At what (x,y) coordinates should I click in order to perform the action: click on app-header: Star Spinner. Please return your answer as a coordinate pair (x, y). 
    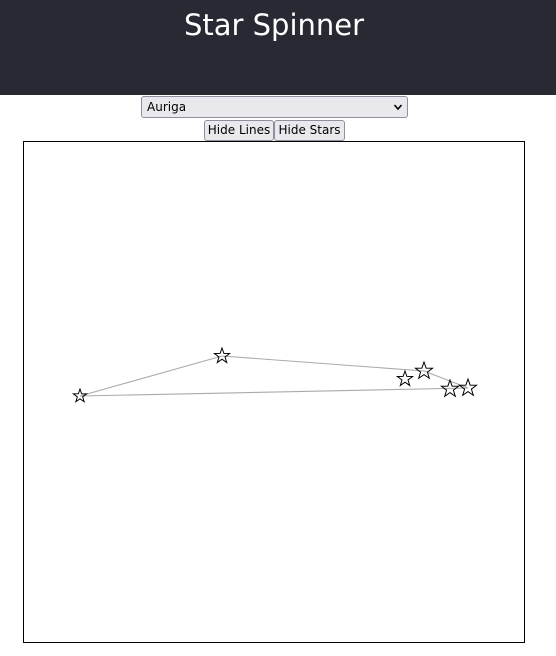
    Looking at the image, I should click on (278, 47).